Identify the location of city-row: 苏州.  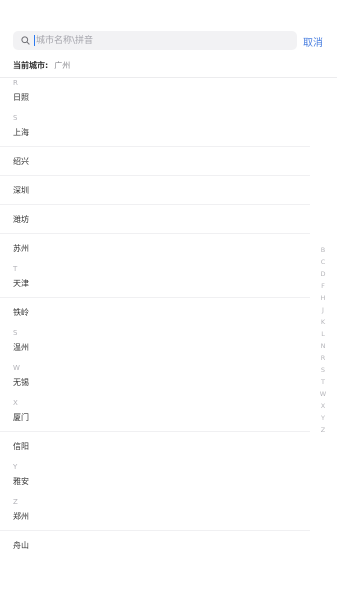
(155, 248).